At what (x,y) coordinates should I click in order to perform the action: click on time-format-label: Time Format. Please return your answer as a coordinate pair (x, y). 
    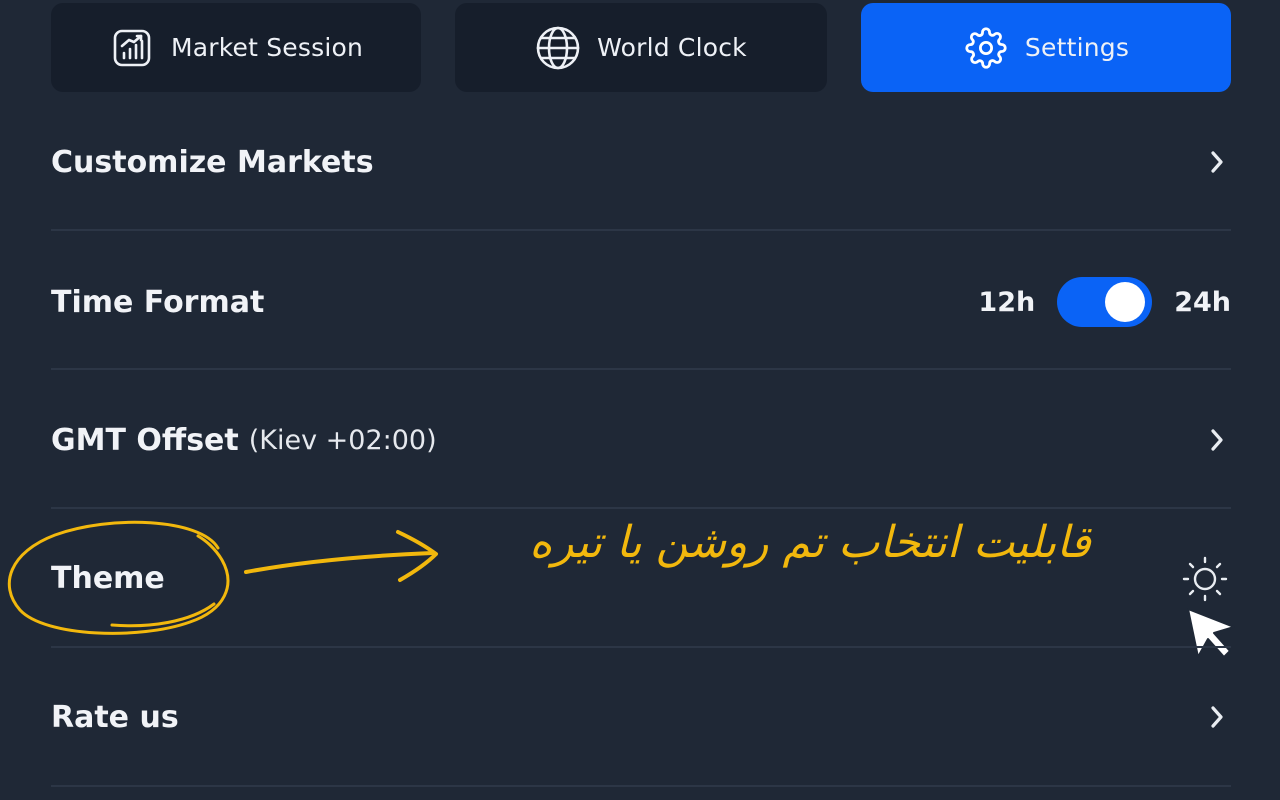
    Looking at the image, I should click on (158, 302).